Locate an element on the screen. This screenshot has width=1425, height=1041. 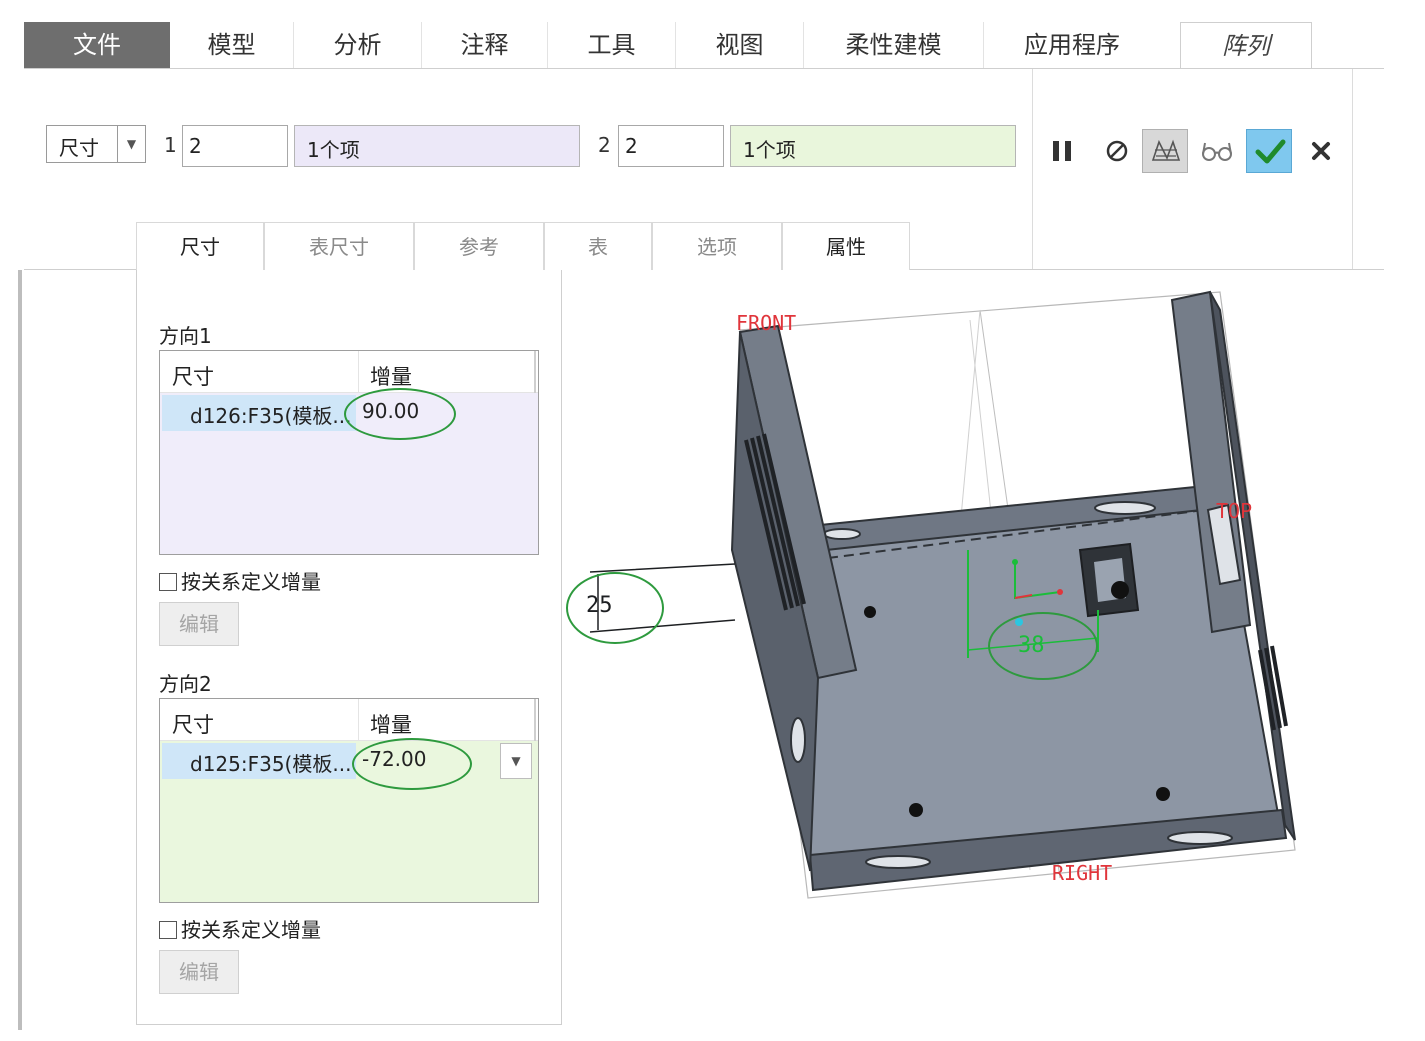
dir1-count-input: 2 is located at coordinates (235, 146).